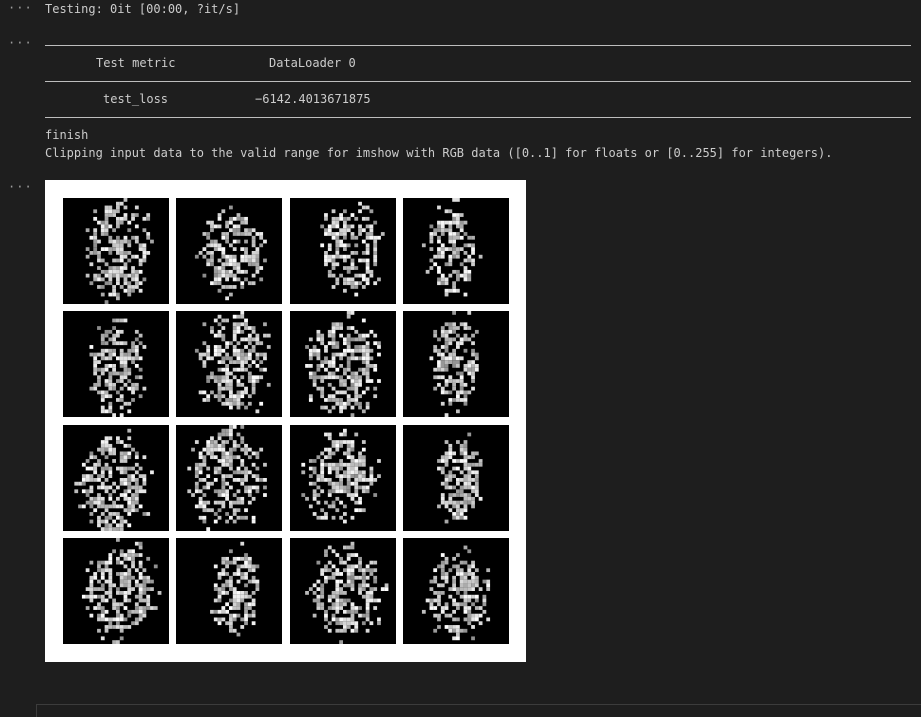  Describe the element at coordinates (478, 117) in the screenshot. I see `table-bottom-rule` at that location.